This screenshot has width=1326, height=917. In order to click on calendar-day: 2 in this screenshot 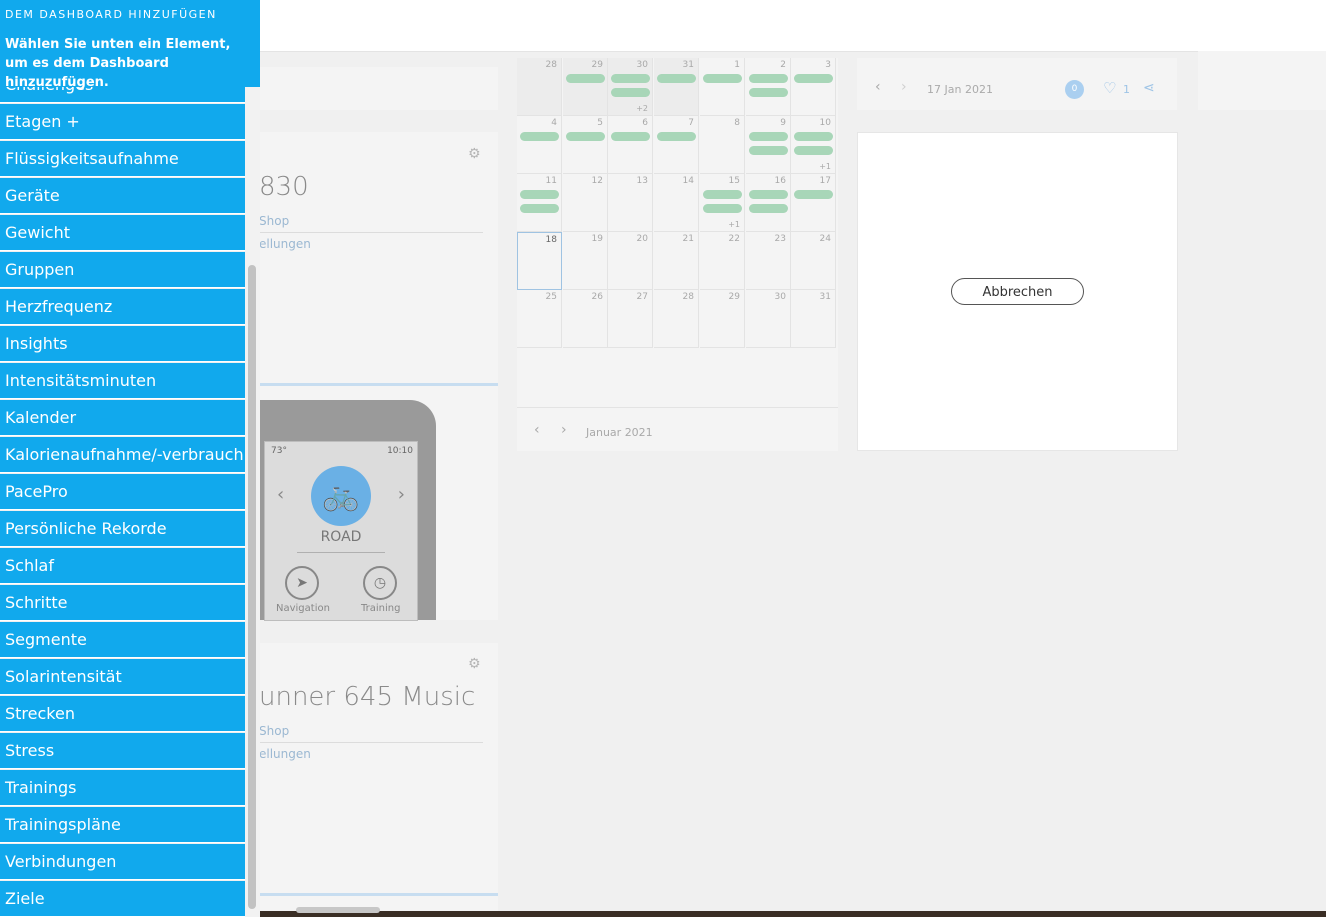, I will do `click(768, 87)`.